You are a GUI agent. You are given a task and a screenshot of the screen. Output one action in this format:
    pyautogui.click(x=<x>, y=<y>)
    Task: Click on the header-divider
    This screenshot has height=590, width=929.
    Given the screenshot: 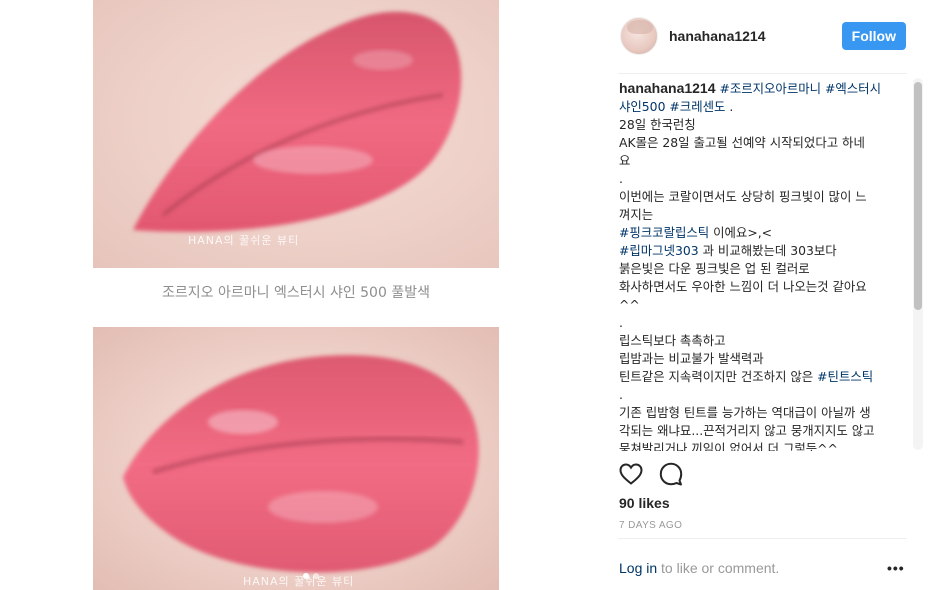 What is the action you would take?
    pyautogui.click(x=762, y=73)
    